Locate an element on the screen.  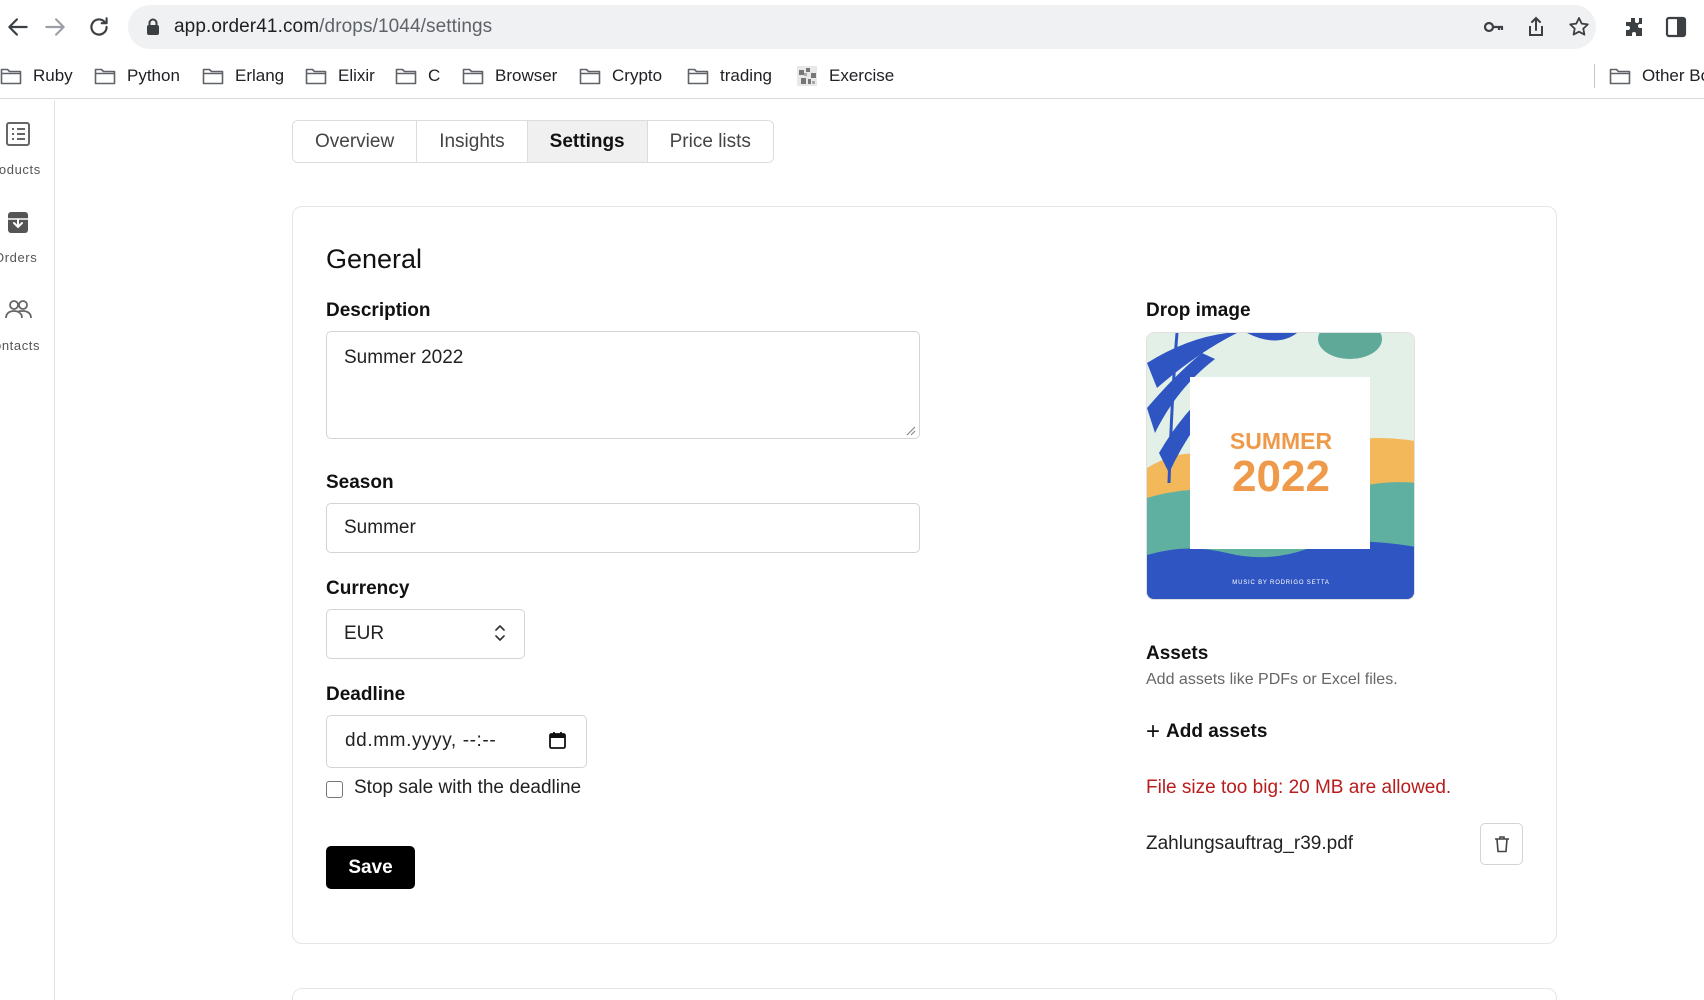
arrow-right-icon is located at coordinates (55, 27).